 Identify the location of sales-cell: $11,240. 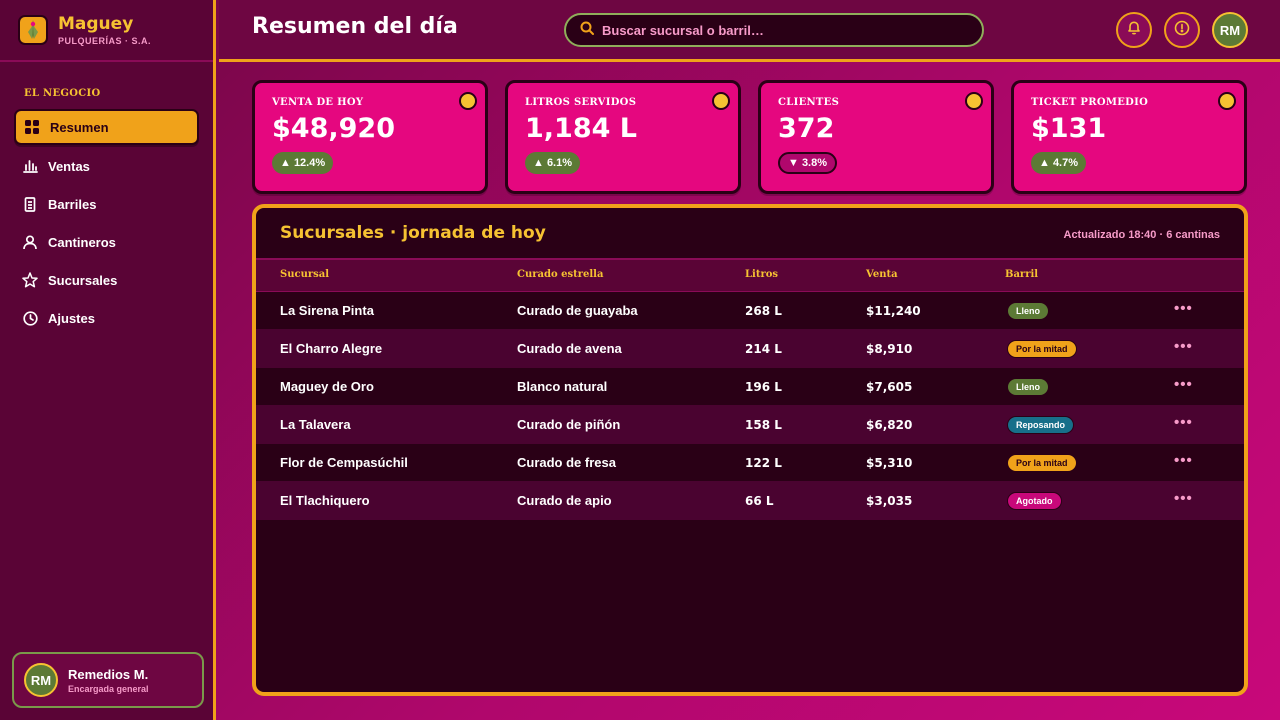
(893, 311).